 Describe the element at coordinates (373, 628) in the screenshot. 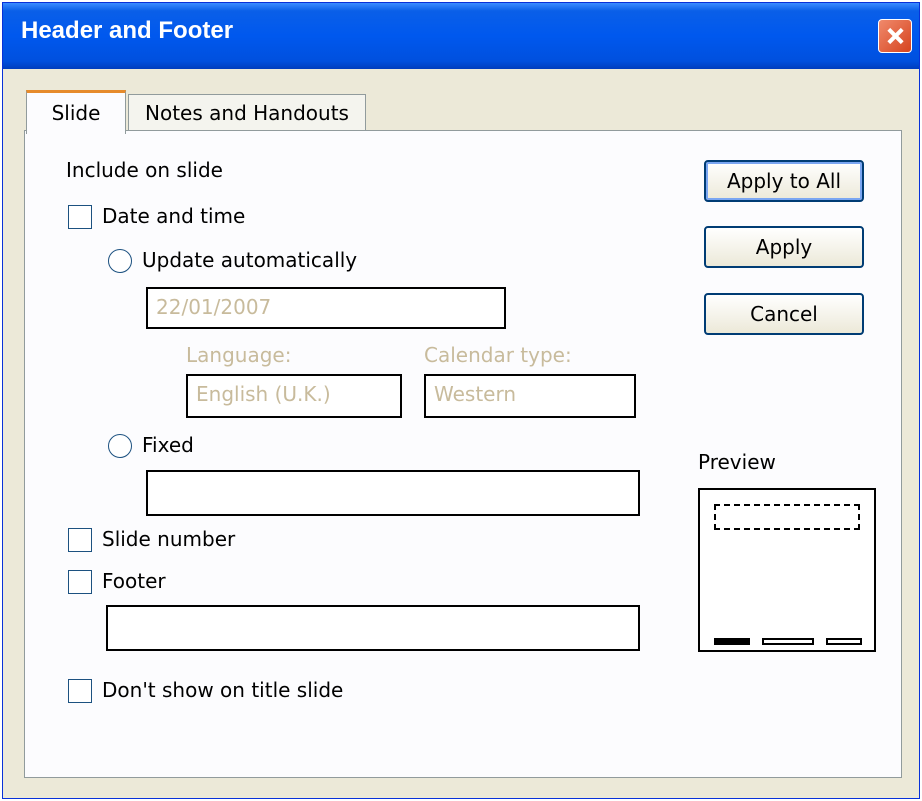

I see `footer-text-field` at that location.